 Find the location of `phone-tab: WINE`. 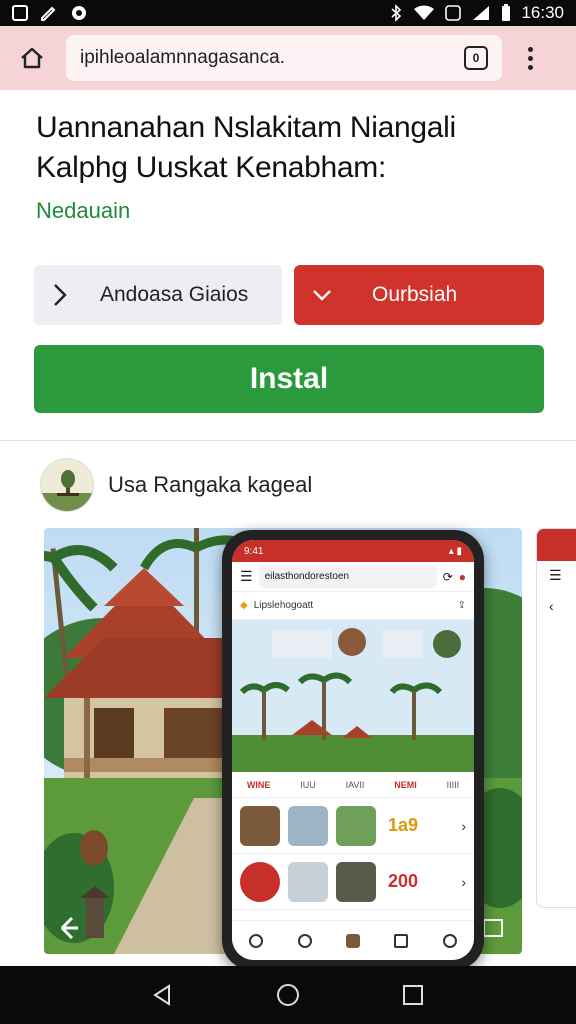

phone-tab: WINE is located at coordinates (258, 784).